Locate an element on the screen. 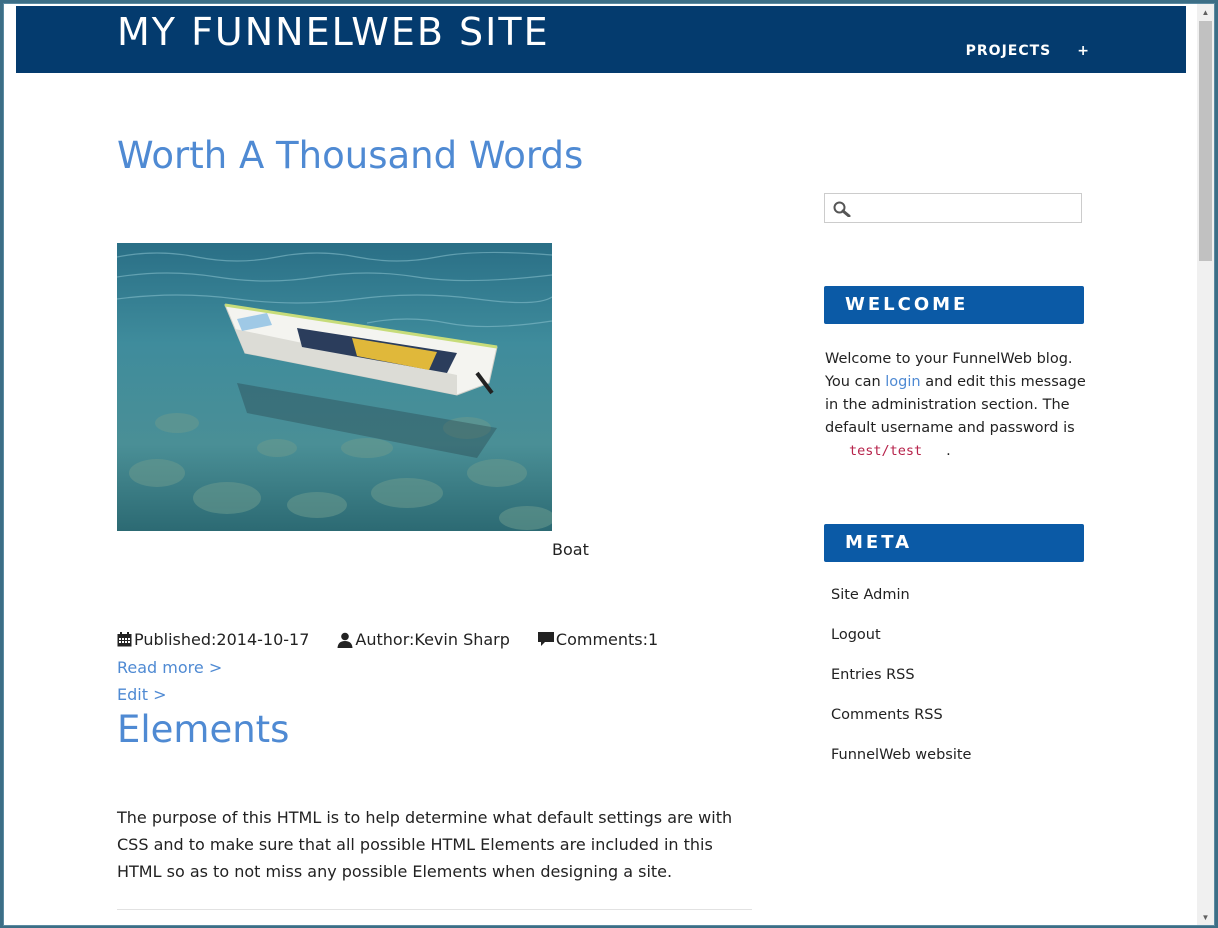 This screenshot has height=928, width=1218. site-title: MY FUNNELWEB SITE is located at coordinates (333, 32).